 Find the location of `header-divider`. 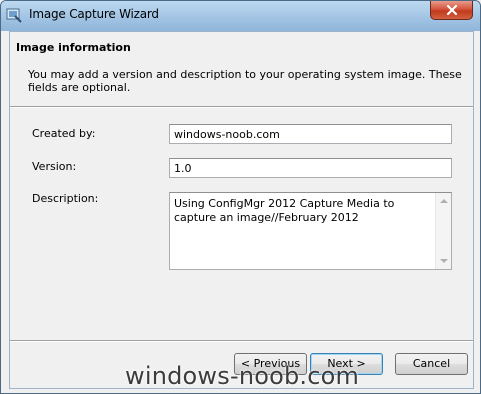

header-divider is located at coordinates (241, 107).